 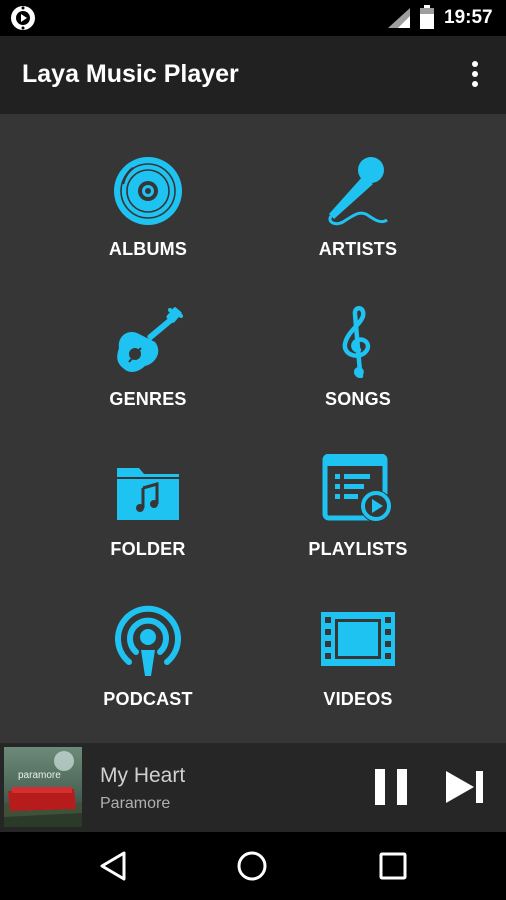 I want to click on system-nav-bar, so click(x=253, y=866).